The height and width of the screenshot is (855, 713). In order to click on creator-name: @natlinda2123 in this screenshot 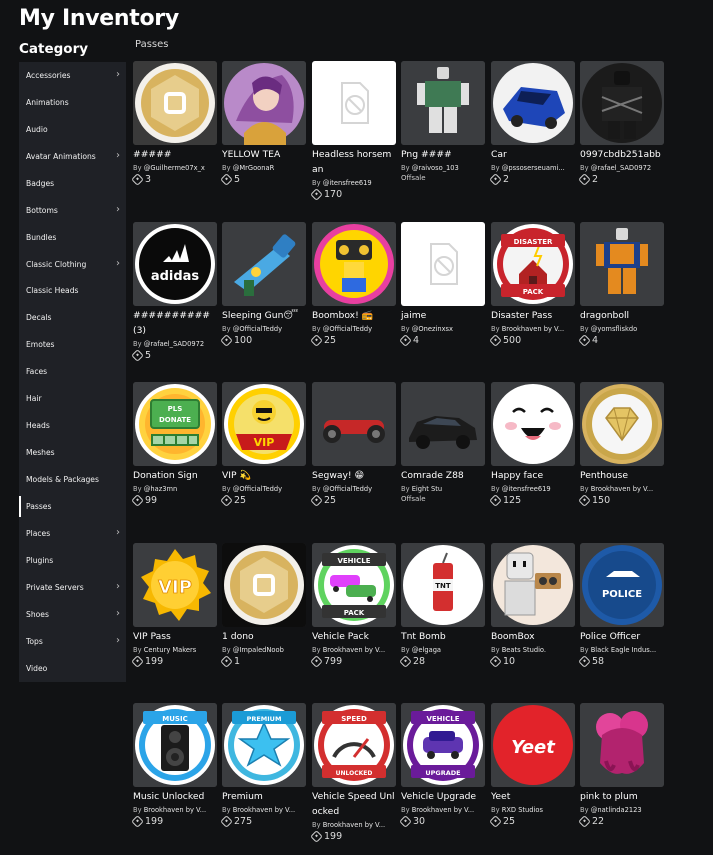, I will do `click(616, 810)`.